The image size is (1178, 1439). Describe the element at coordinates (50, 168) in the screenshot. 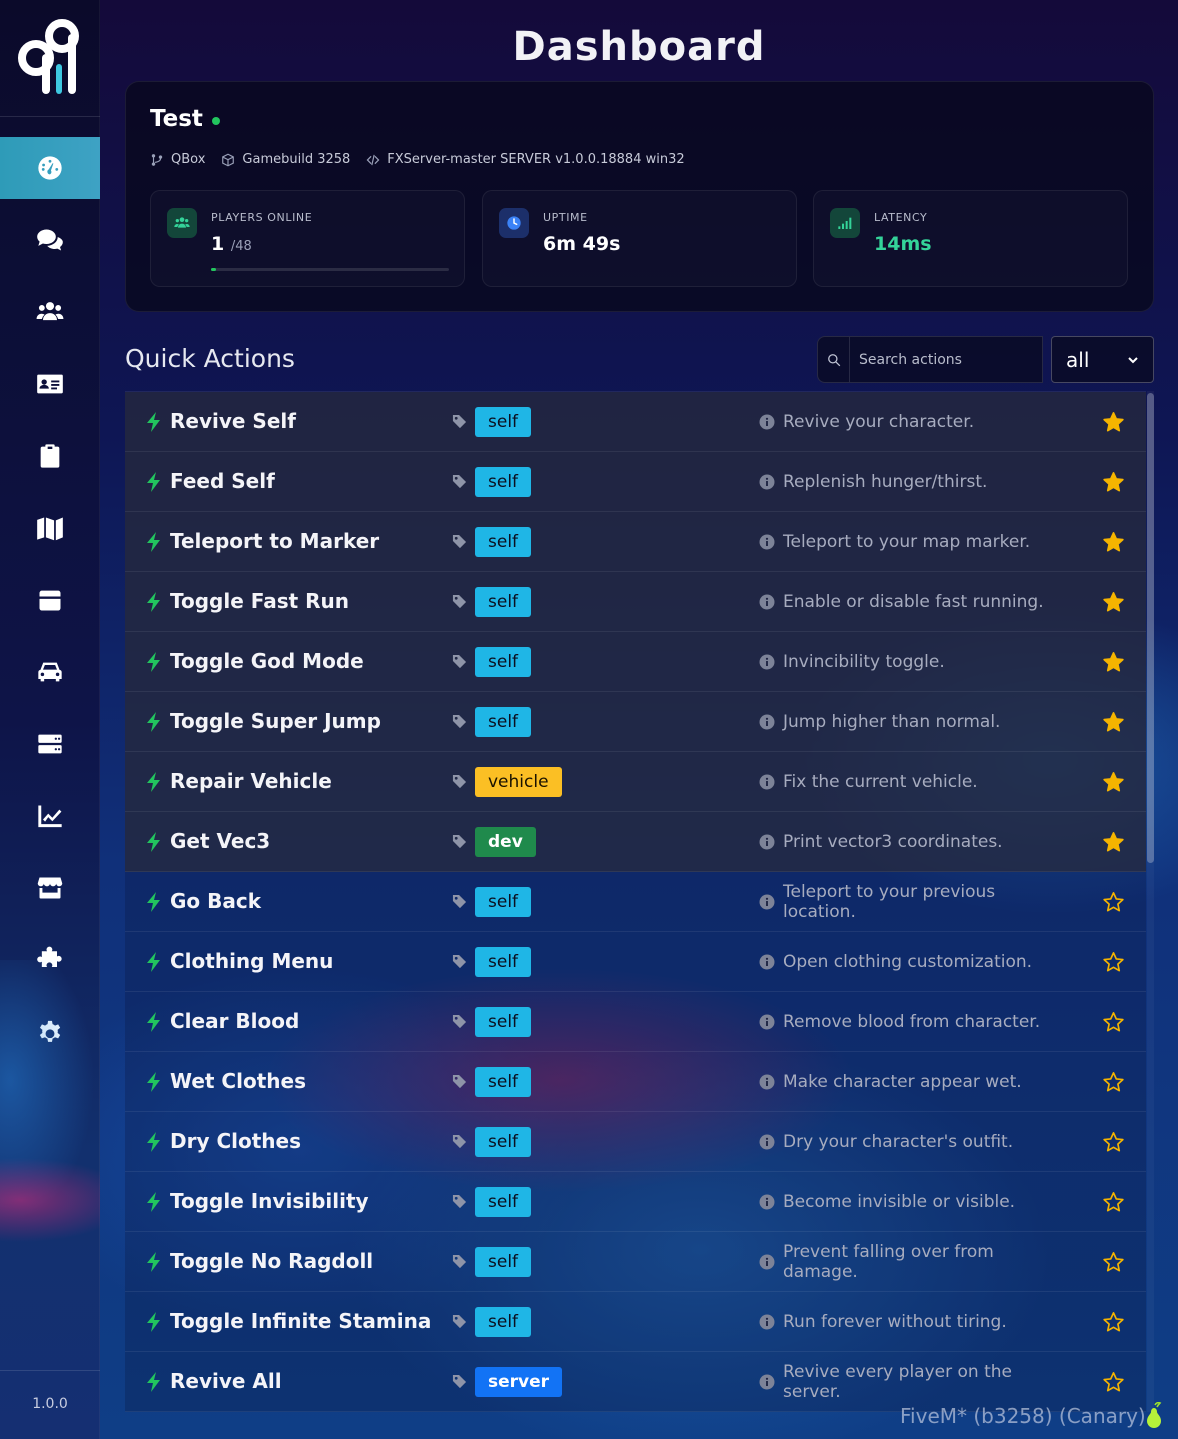

I see `nav-dashboard` at that location.